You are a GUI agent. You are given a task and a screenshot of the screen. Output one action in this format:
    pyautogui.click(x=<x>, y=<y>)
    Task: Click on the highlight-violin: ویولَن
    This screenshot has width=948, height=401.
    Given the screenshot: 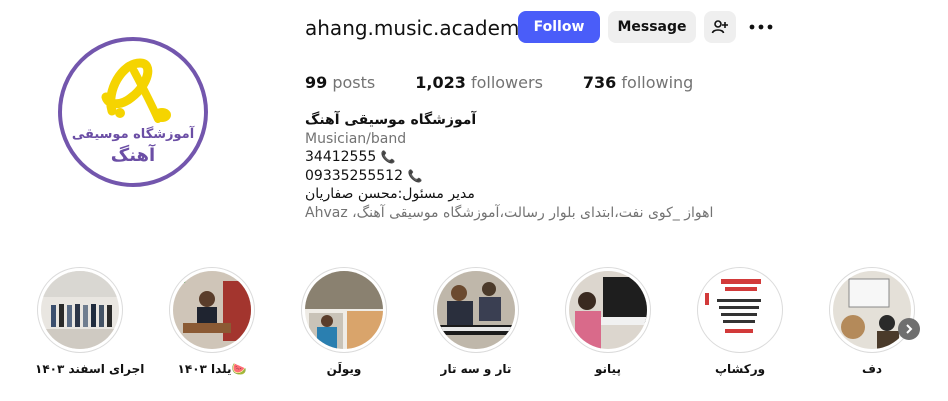 What is the action you would take?
    pyautogui.click(x=344, y=321)
    